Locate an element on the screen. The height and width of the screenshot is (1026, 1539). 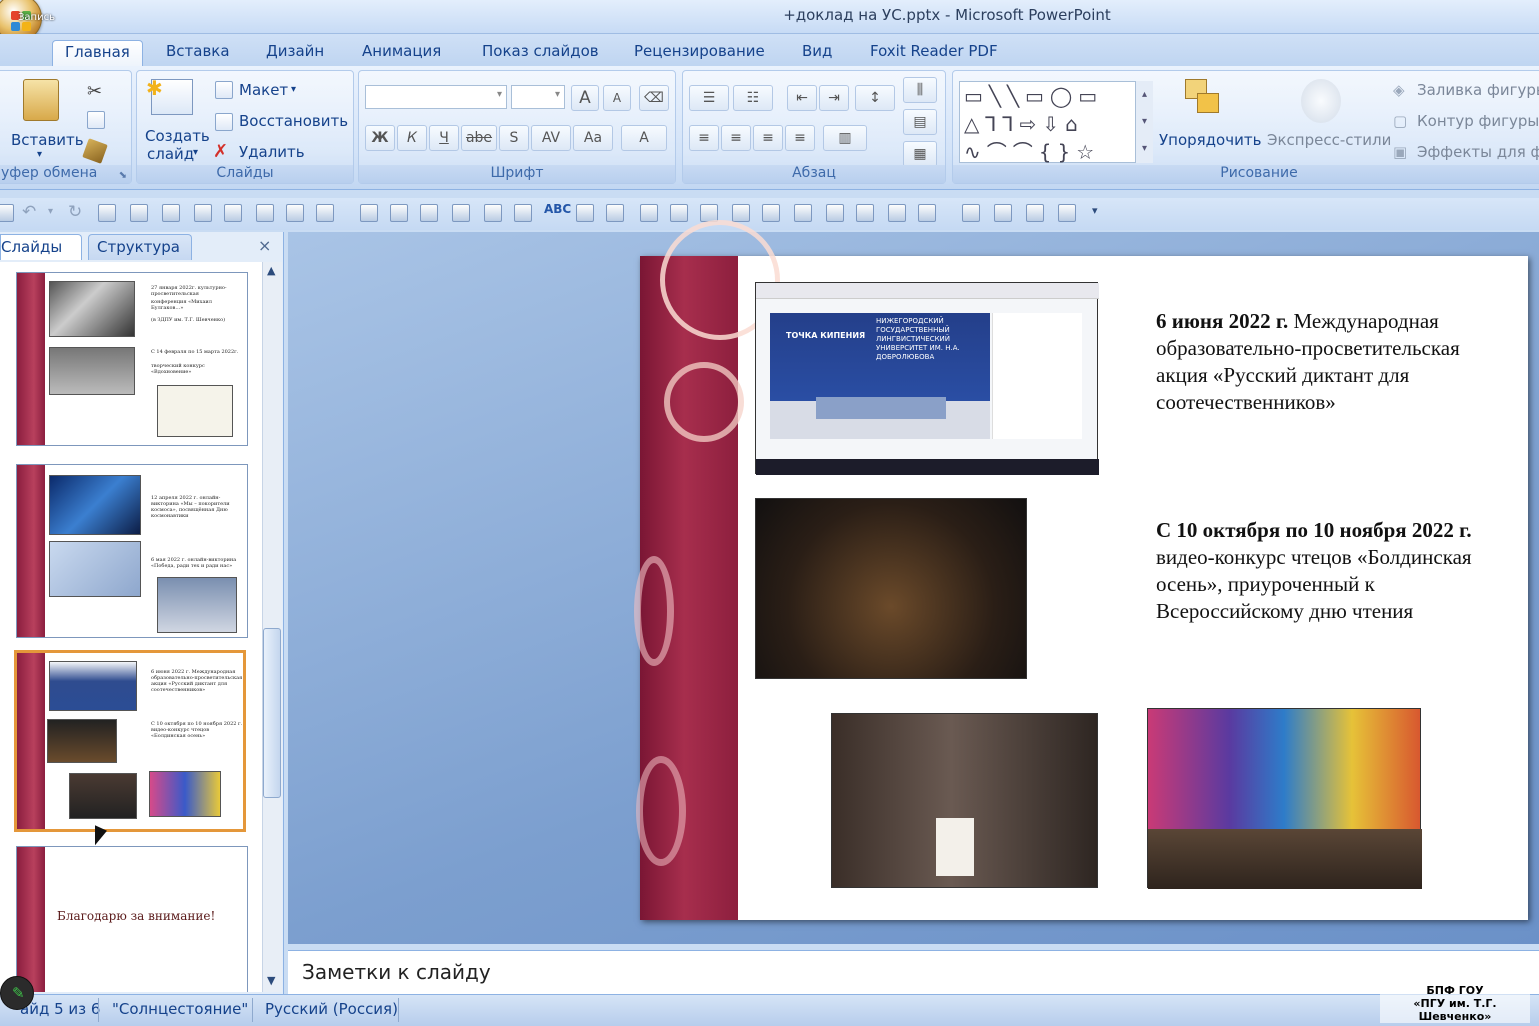
shapes-gallery-scroll: ▴ ▾ ▾ is located at coordinates (1144, 122).